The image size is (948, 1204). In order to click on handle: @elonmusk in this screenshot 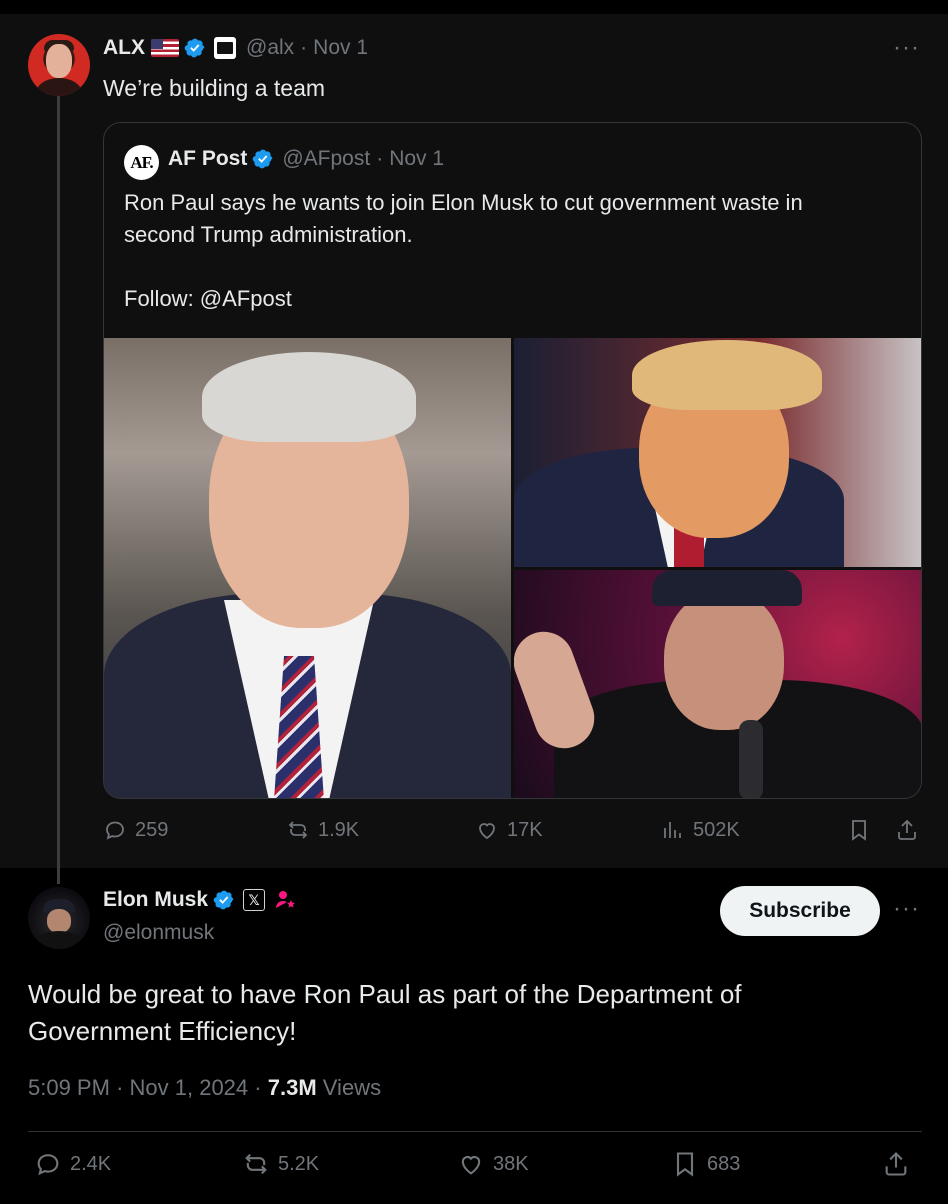, I will do `click(158, 933)`.